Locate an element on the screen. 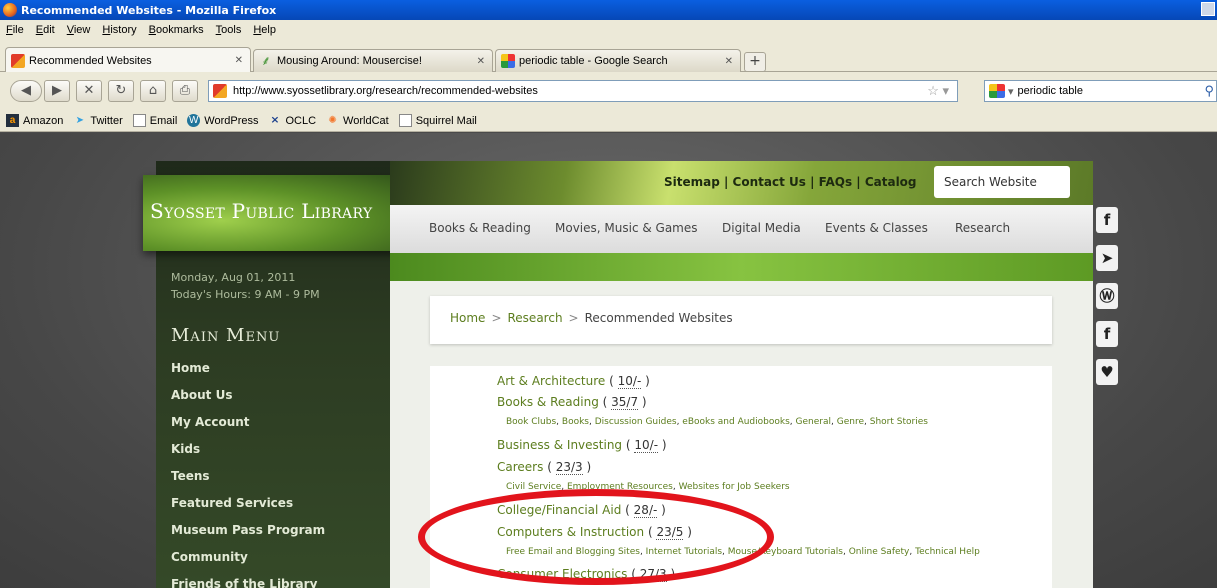 The width and height of the screenshot is (1217, 588). google-engine-icon is located at coordinates (997, 91).